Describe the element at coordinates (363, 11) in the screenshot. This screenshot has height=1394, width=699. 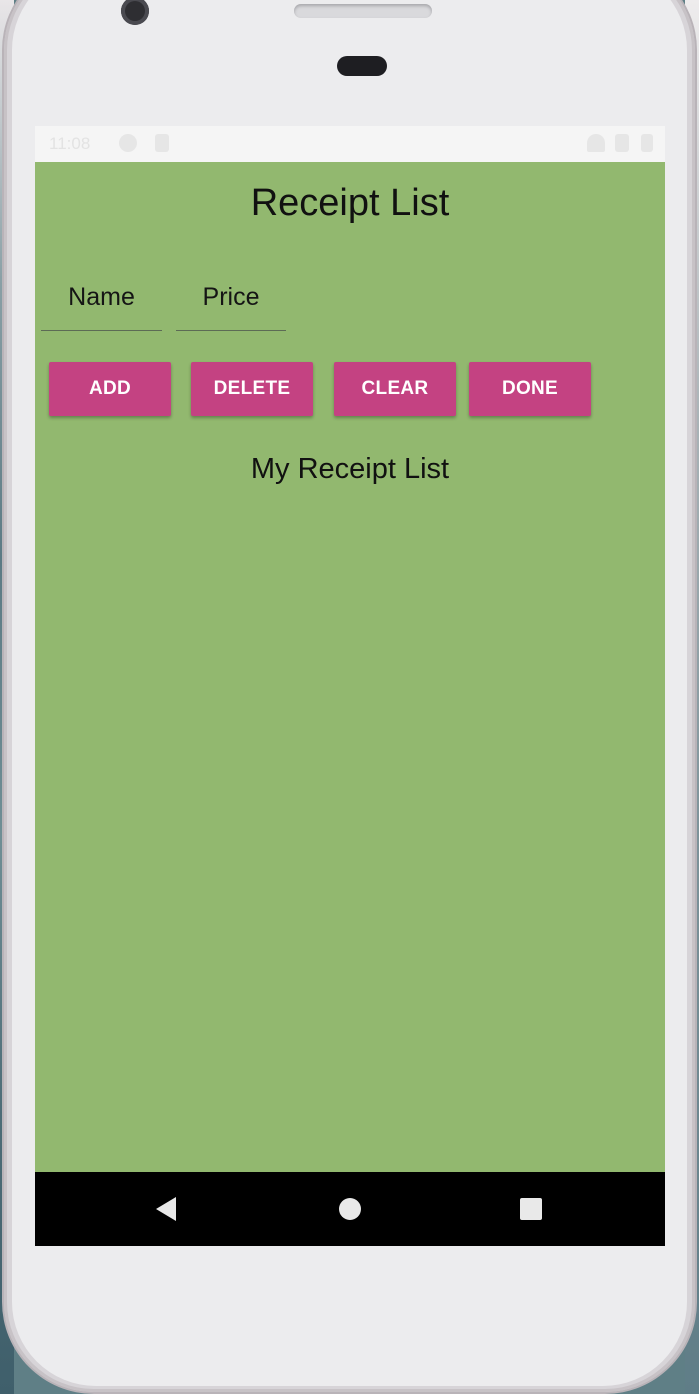
I see `earpiece-speaker` at that location.